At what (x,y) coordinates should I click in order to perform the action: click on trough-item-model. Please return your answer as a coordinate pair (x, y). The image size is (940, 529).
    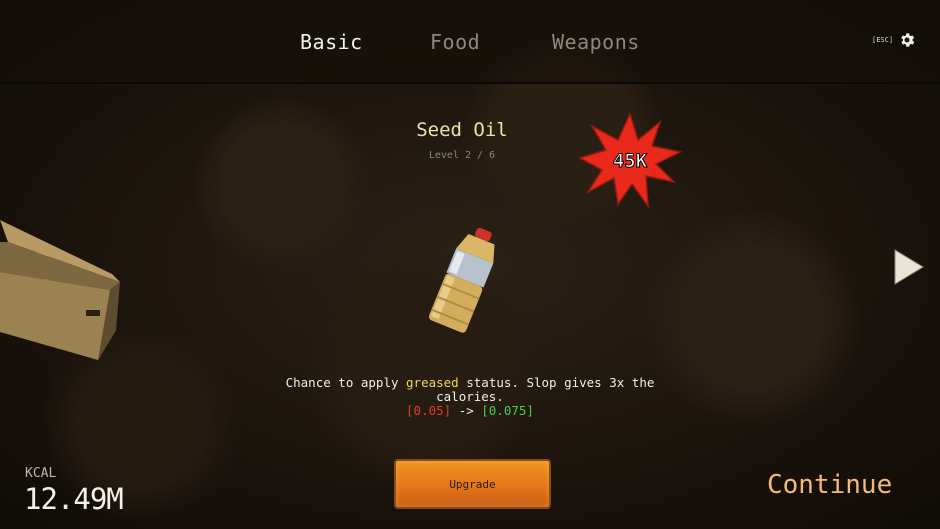
    Looking at the image, I should click on (60, 290).